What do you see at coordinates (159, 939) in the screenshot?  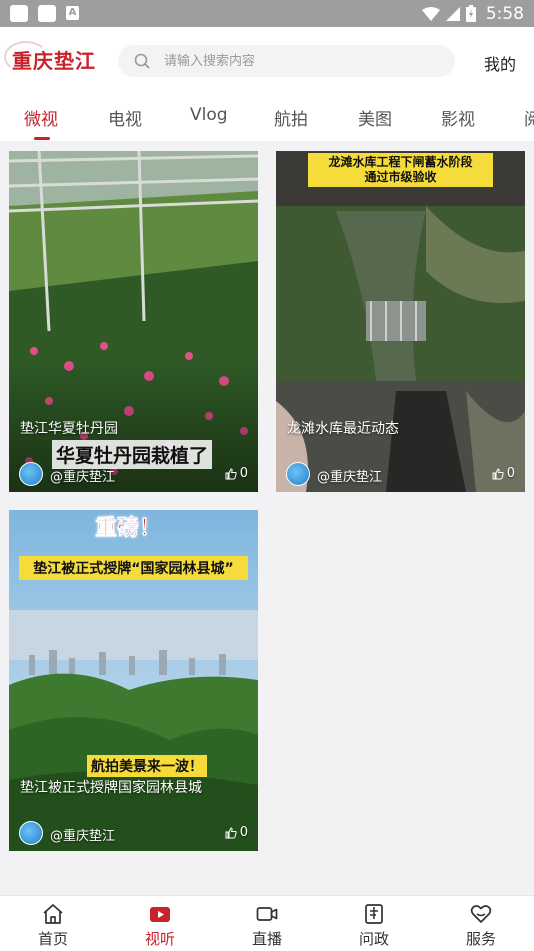 I see `nav-label: 视听` at bounding box center [159, 939].